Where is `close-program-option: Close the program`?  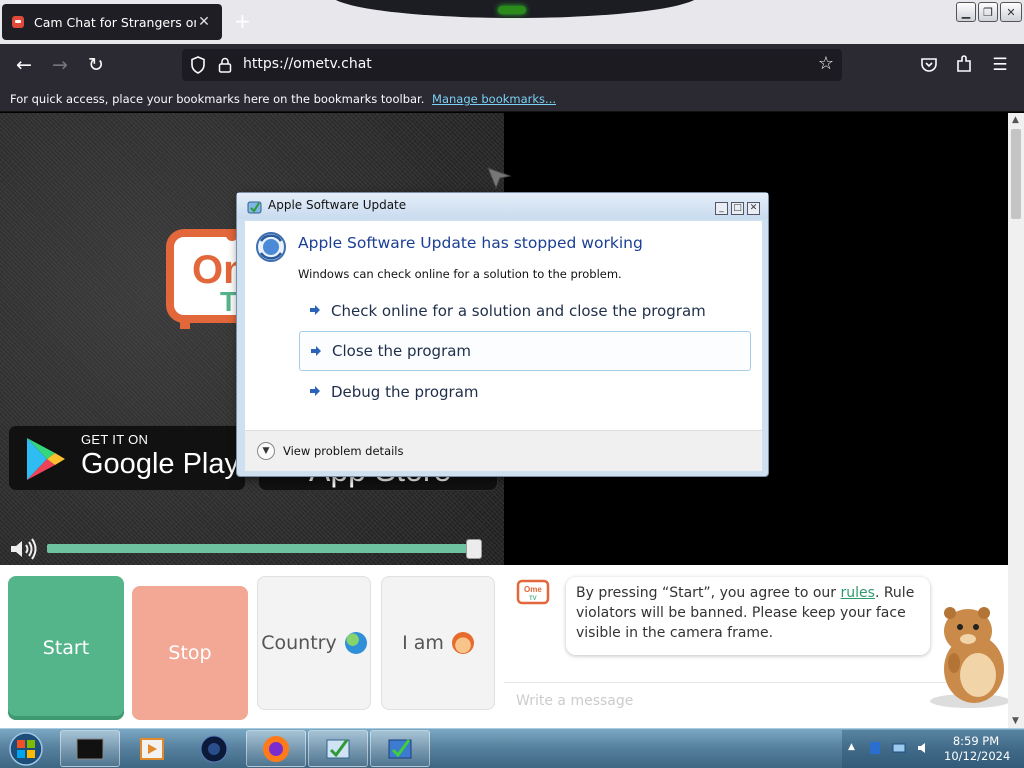 close-program-option: Close the program is located at coordinates (525, 351).